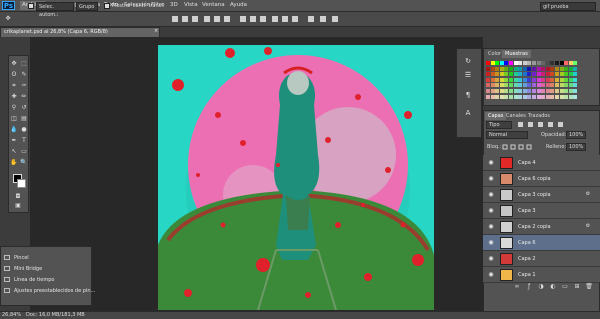  Describe the element at coordinates (468, 95) in the screenshot. I see `paragraph-icon: ¶` at that location.